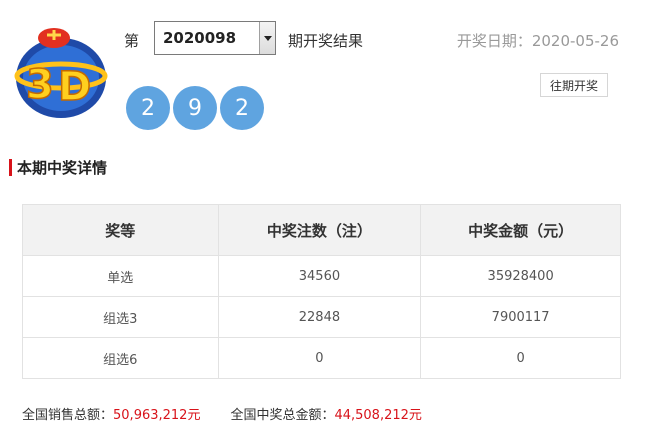 The width and height of the screenshot is (645, 441). I want to click on lottery-3d-logo-icon: 3 D, so click(61, 70).